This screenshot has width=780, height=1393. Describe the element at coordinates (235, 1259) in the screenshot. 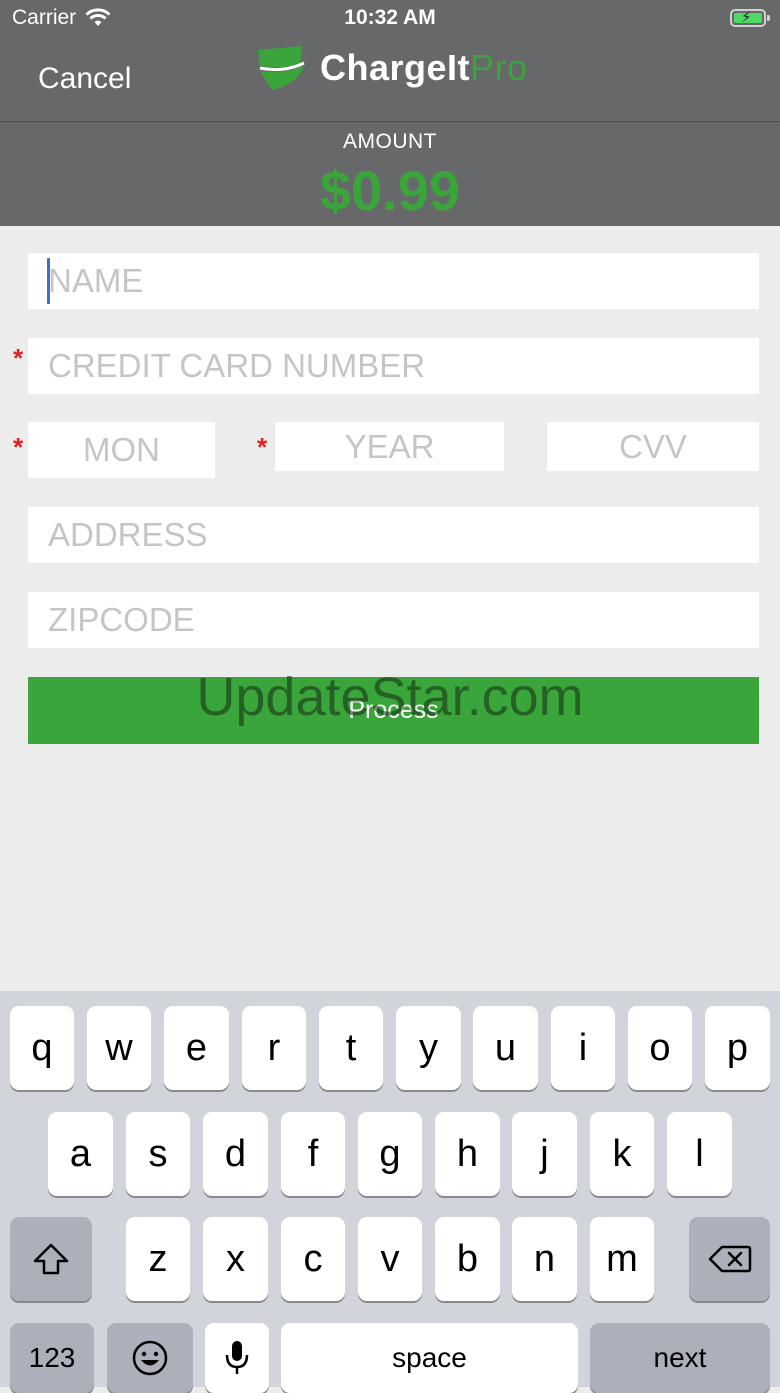

I see `key-x: x` at that location.